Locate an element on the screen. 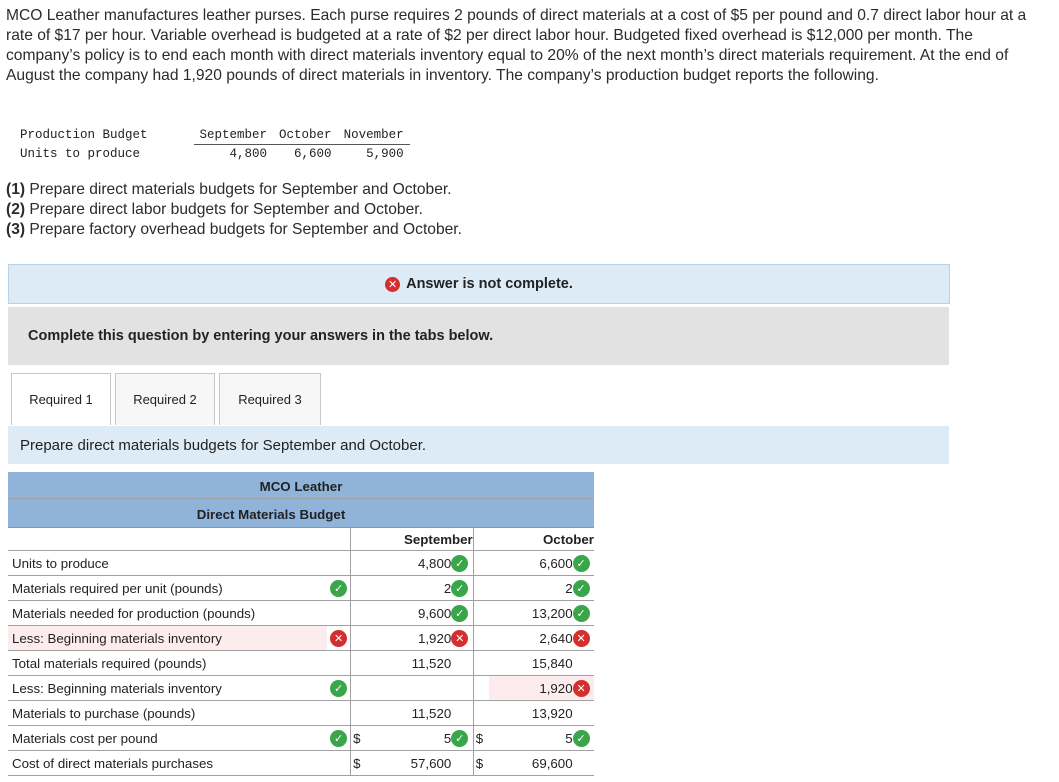 This screenshot has width=1059, height=782. answer-status-text: Answer is not complete. is located at coordinates (489, 284).